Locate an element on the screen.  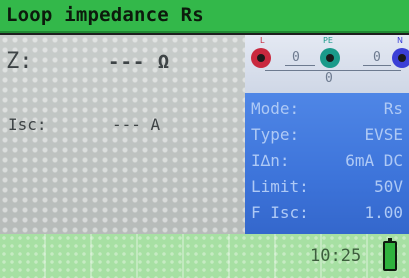
clock: 10:25 is located at coordinates (336, 256).